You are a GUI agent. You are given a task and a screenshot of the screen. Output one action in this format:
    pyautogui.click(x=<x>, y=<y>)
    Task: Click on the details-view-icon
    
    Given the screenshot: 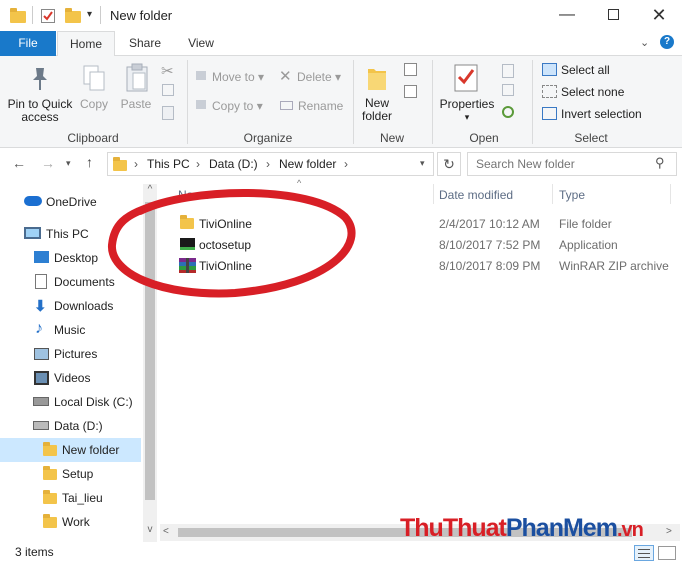 What is the action you would take?
    pyautogui.click(x=644, y=553)
    